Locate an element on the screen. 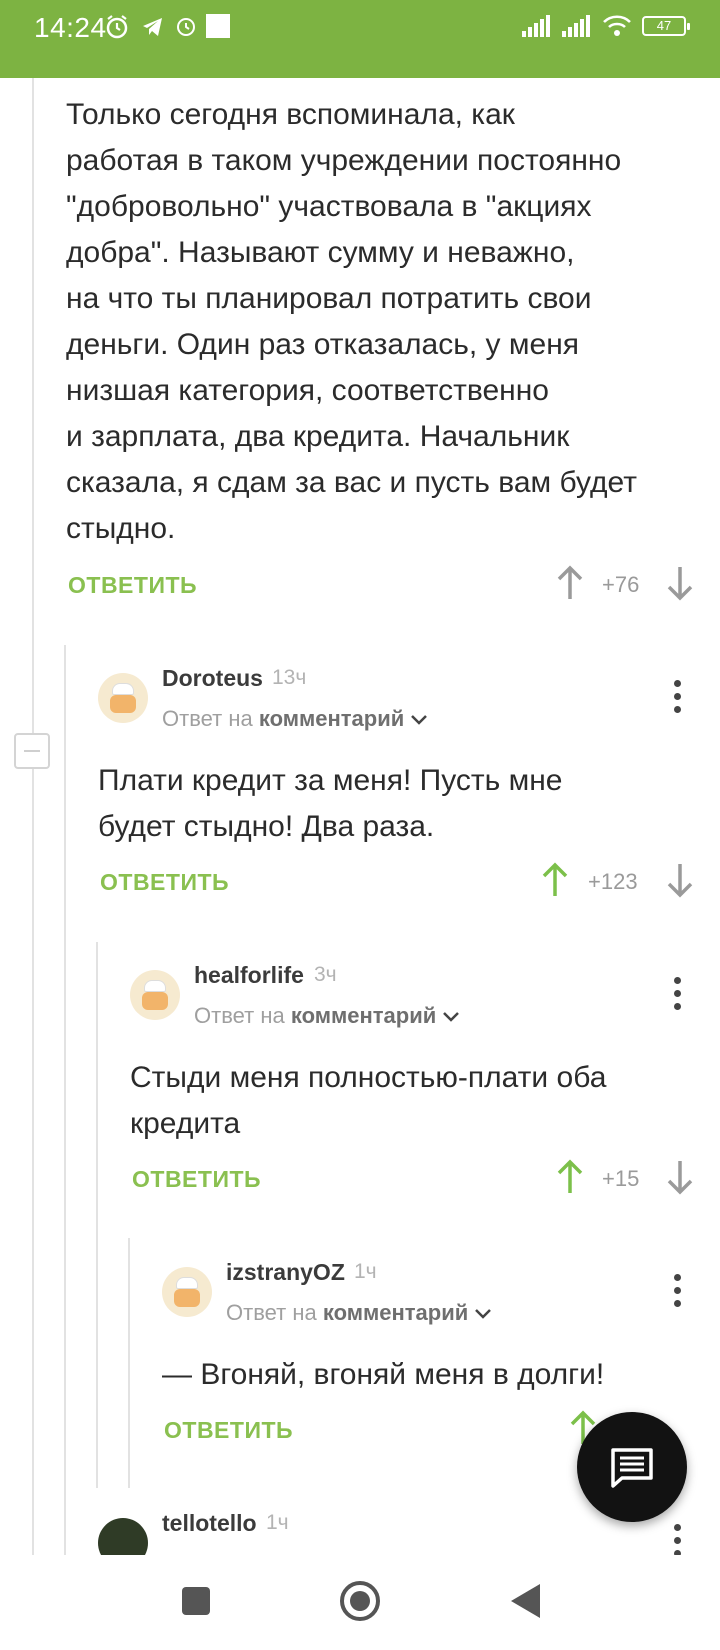  comment-line: Плати кредит за меня! Пусть мне is located at coordinates (330, 780).